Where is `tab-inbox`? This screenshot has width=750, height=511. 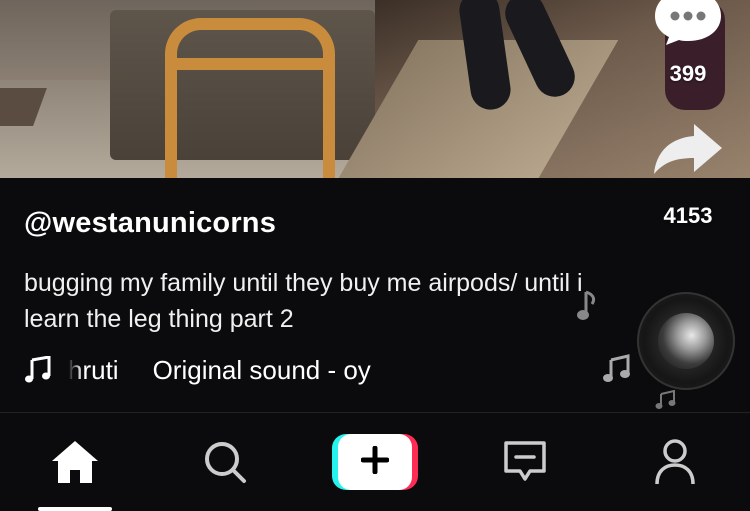
tab-inbox is located at coordinates (525, 464).